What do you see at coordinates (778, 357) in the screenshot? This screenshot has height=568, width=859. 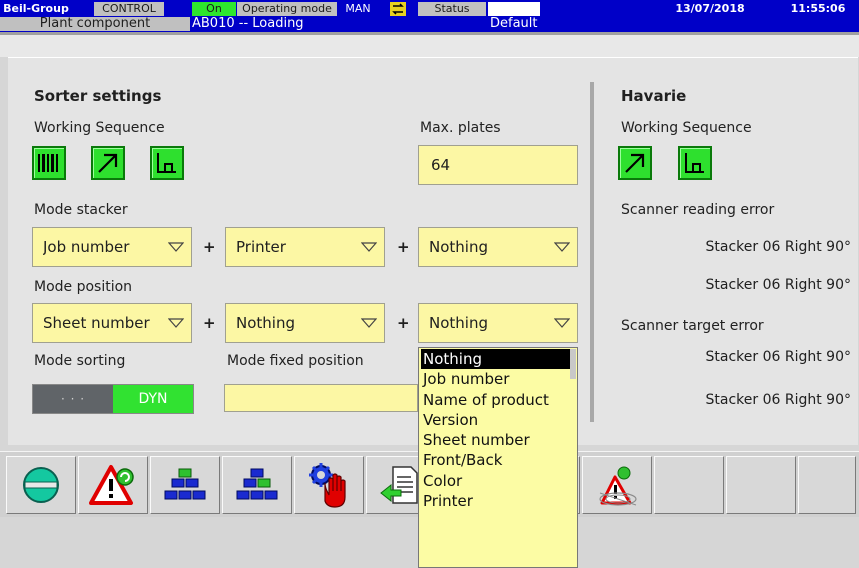 I see `scanner-target-value-1: Stacker 06 Right 90°` at bounding box center [778, 357].